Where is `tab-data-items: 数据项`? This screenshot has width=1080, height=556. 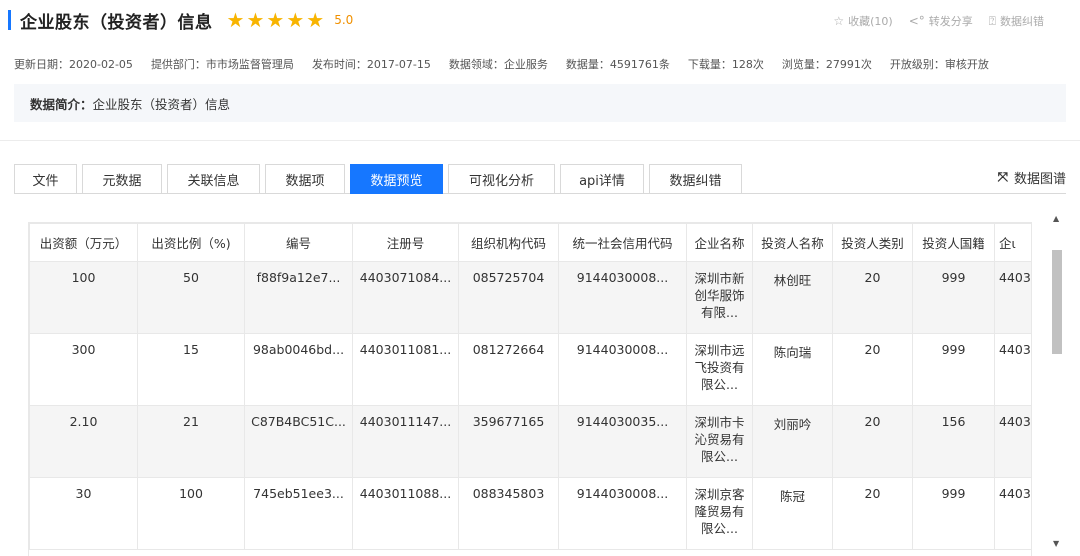 tab-data-items: 数据项 is located at coordinates (305, 179).